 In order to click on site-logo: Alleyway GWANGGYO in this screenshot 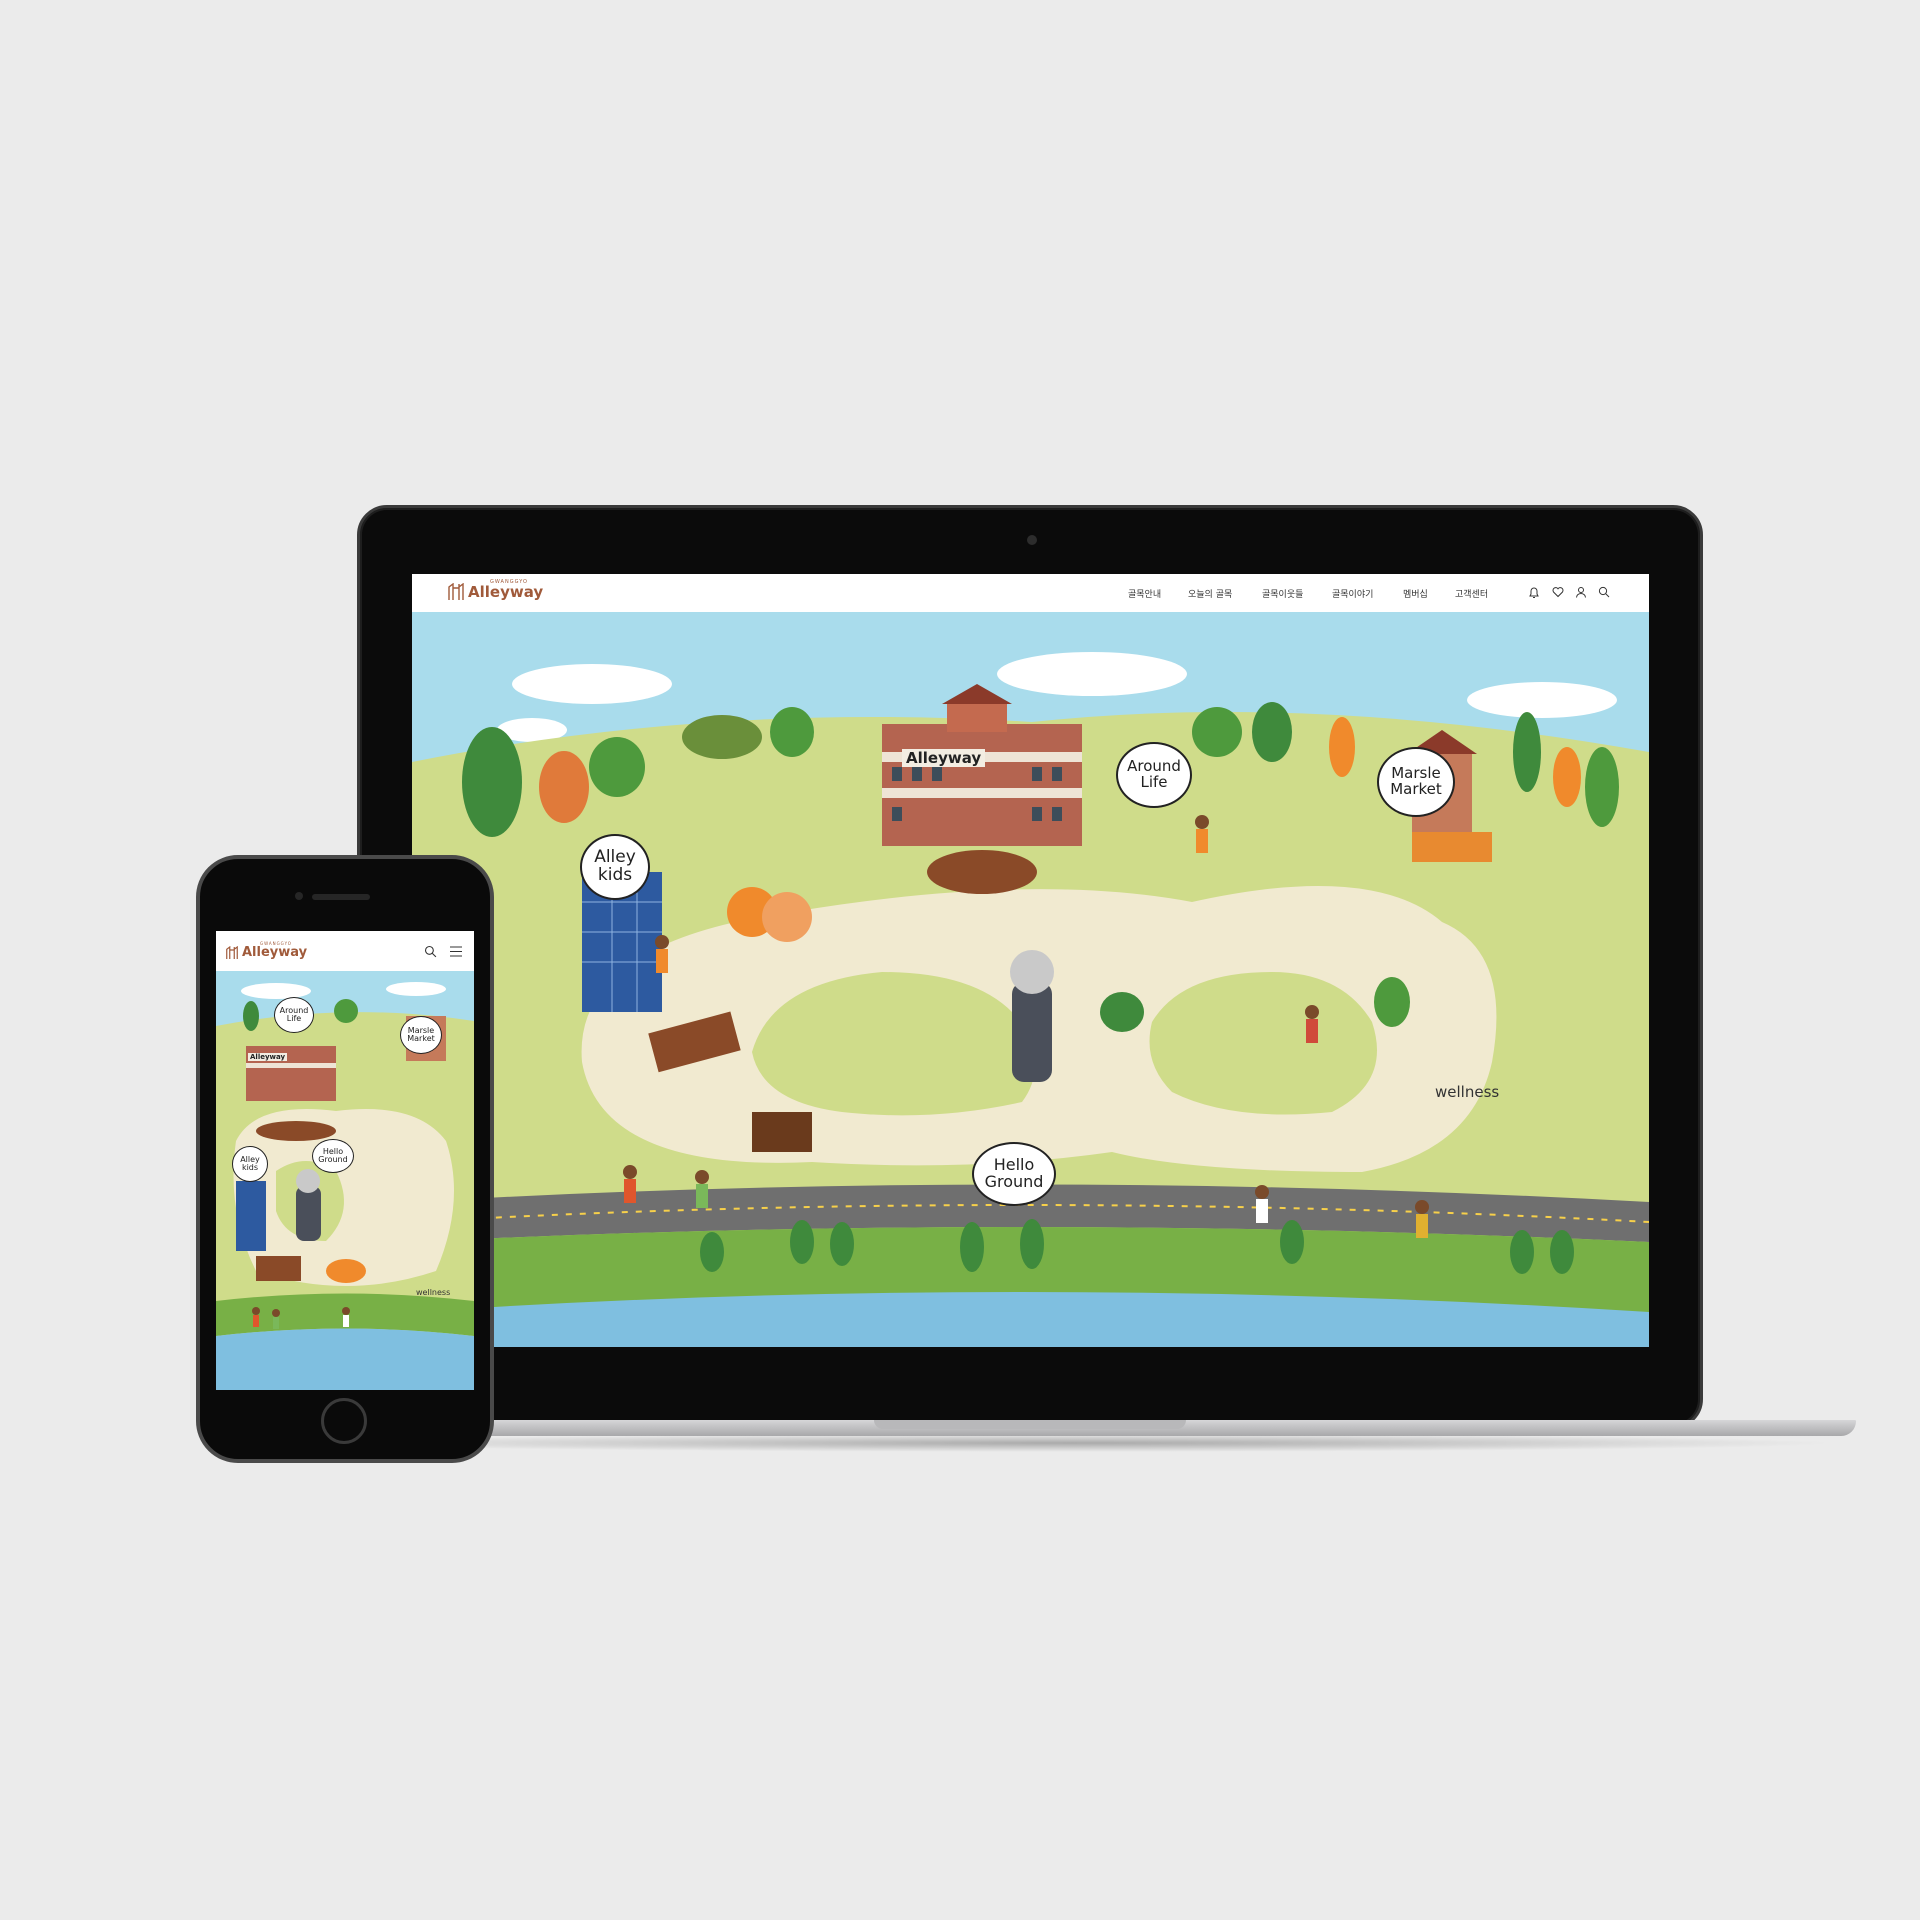, I will do `click(496, 590)`.